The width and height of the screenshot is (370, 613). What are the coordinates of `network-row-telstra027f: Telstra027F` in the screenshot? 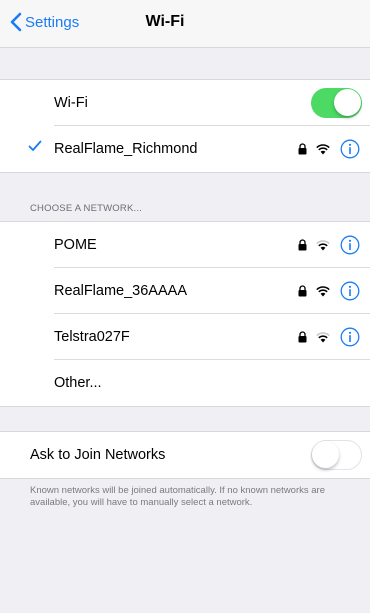 It's located at (185, 337).